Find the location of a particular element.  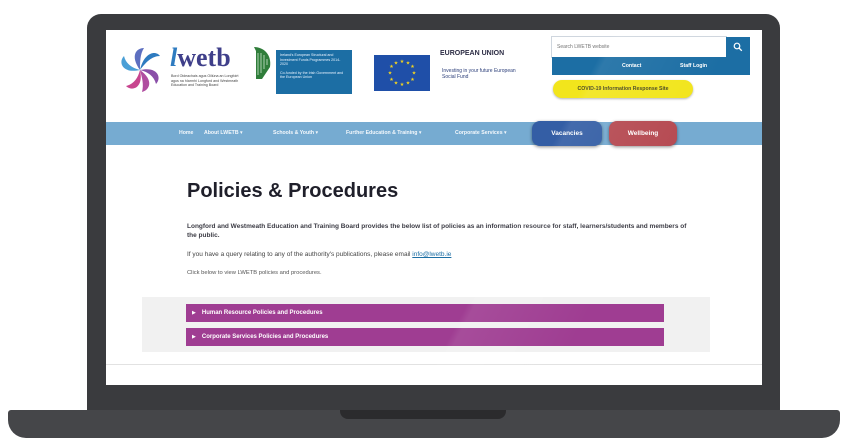

lwetb-swirl-logo-icon is located at coordinates (140, 70).